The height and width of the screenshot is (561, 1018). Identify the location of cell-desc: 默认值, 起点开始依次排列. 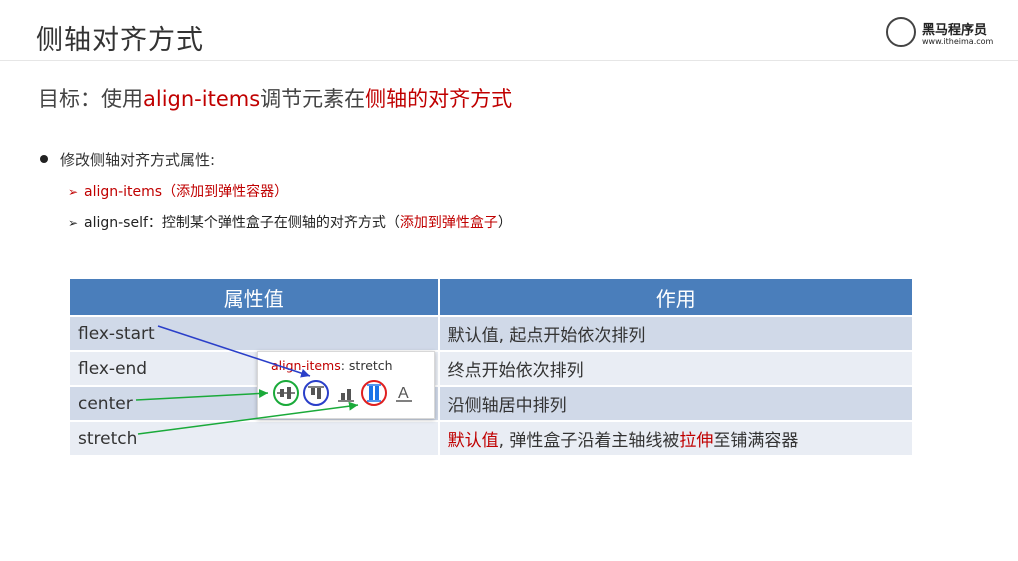
(676, 333).